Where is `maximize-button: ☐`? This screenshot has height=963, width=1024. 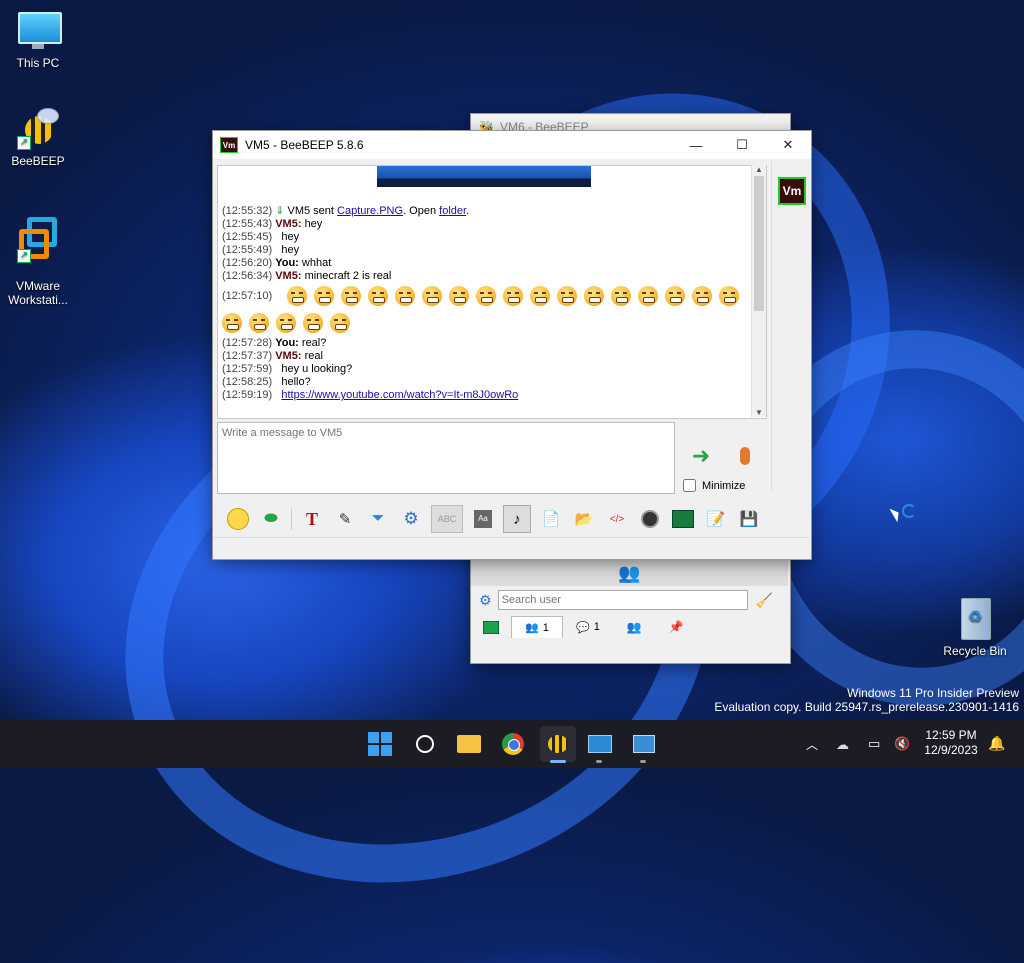 maximize-button: ☐ is located at coordinates (742, 145).